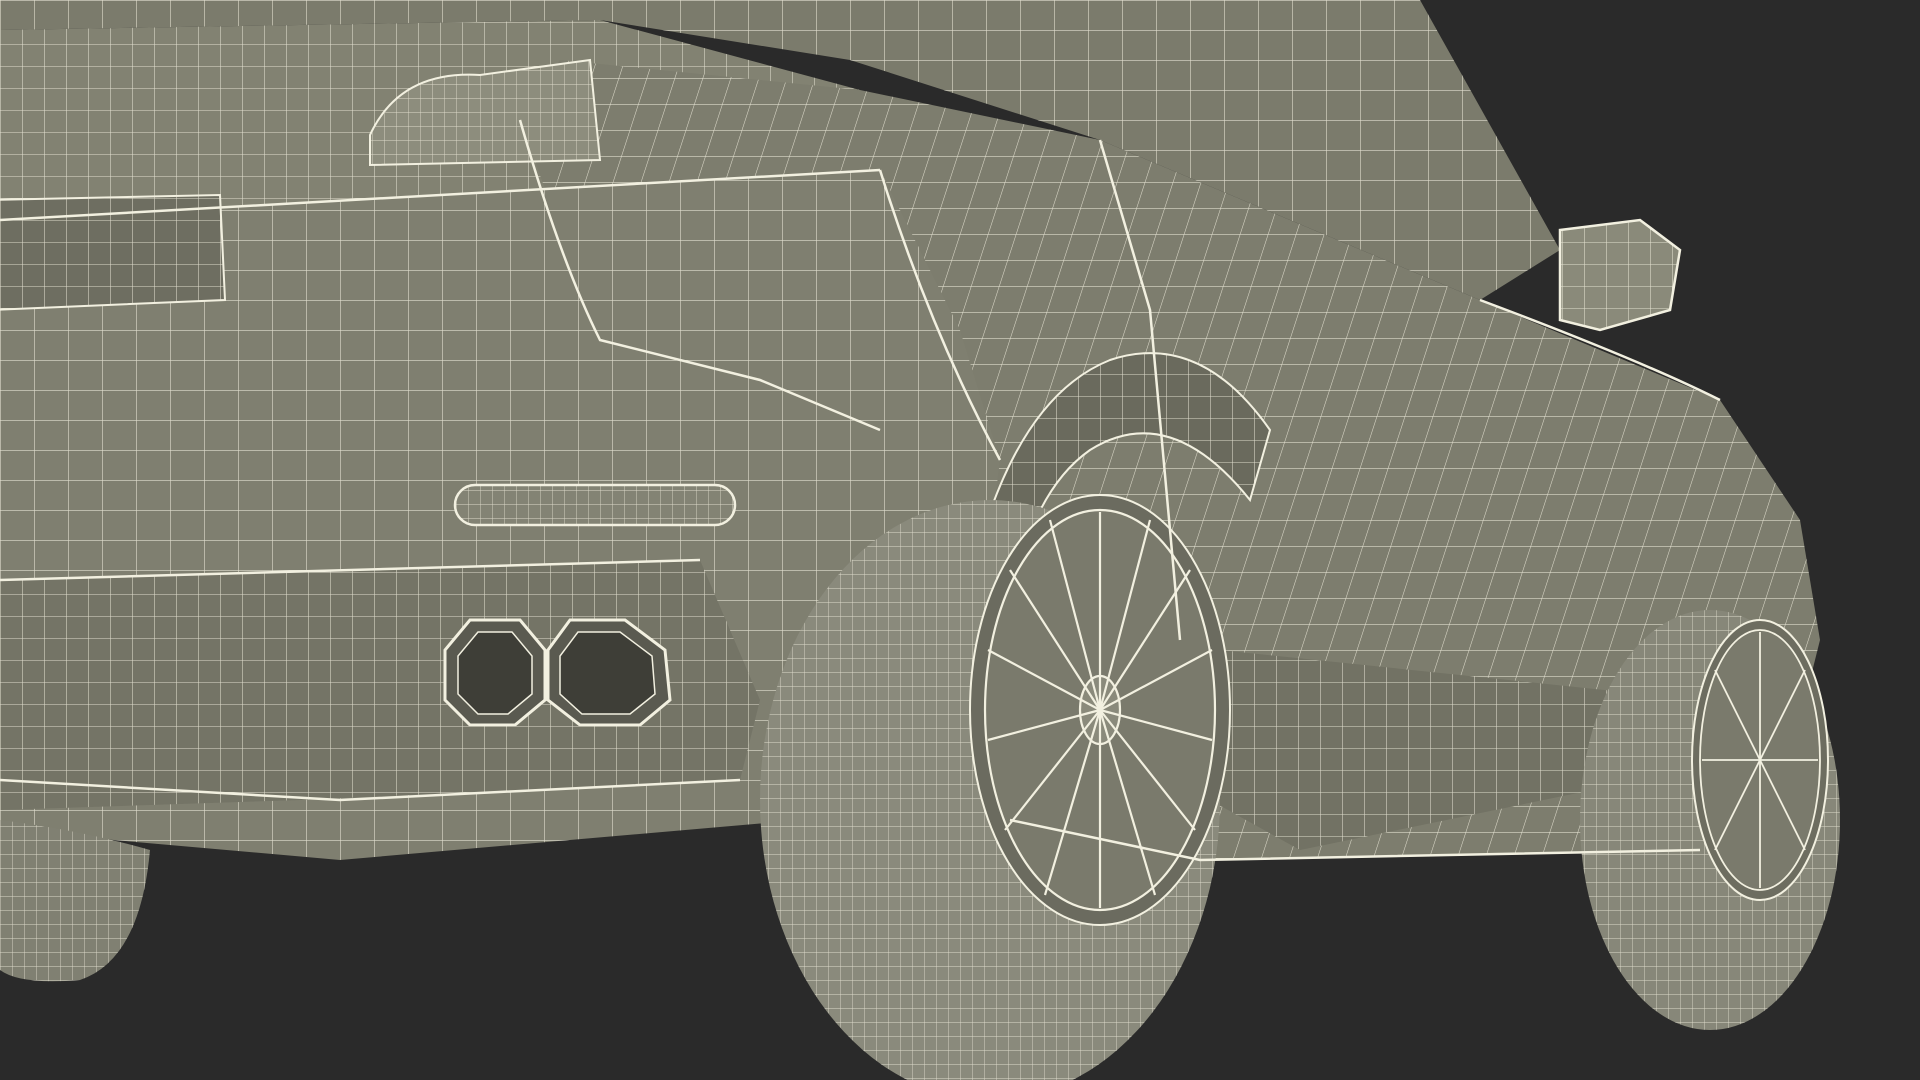 The image size is (1920, 1080). What do you see at coordinates (1100, 710) in the screenshot?
I see `rear-rim` at bounding box center [1100, 710].